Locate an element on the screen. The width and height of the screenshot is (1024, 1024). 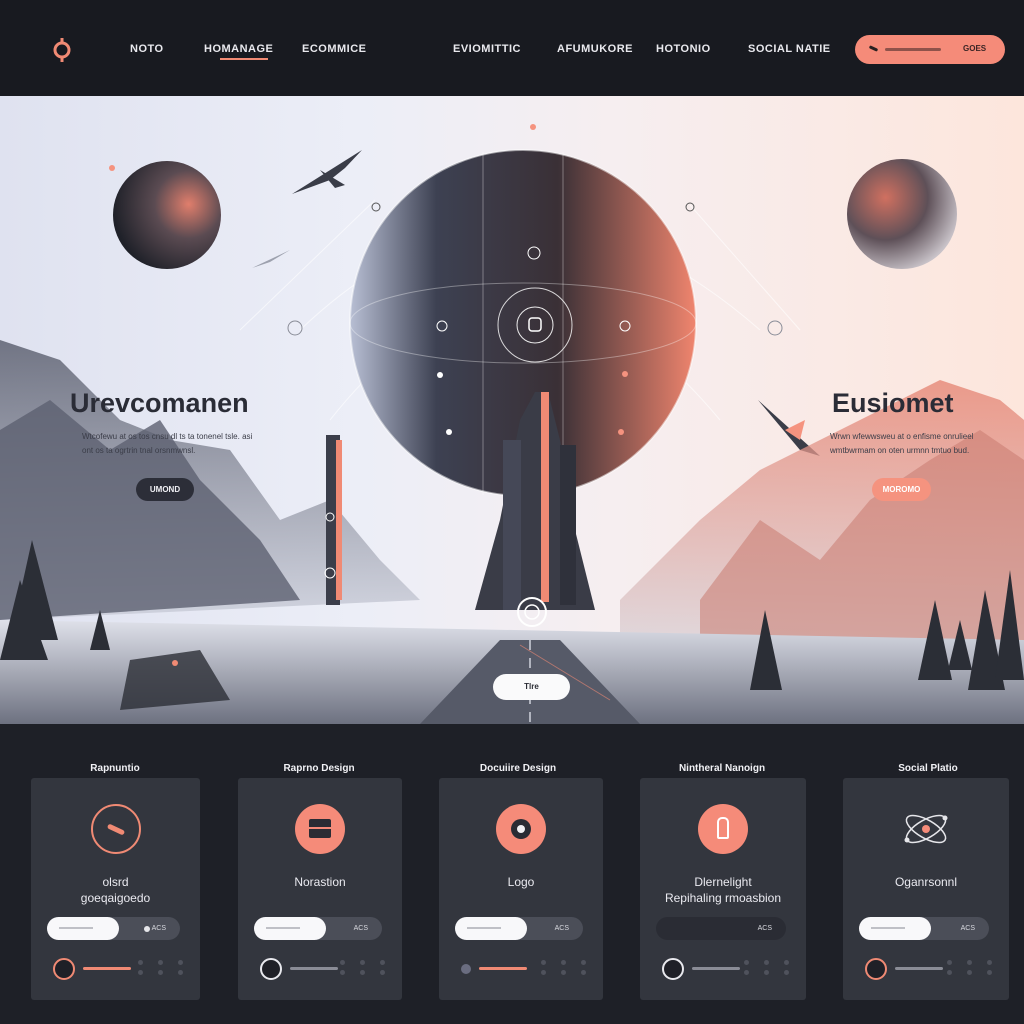
cta-placeholder-bar is located at coordinates (913, 49).